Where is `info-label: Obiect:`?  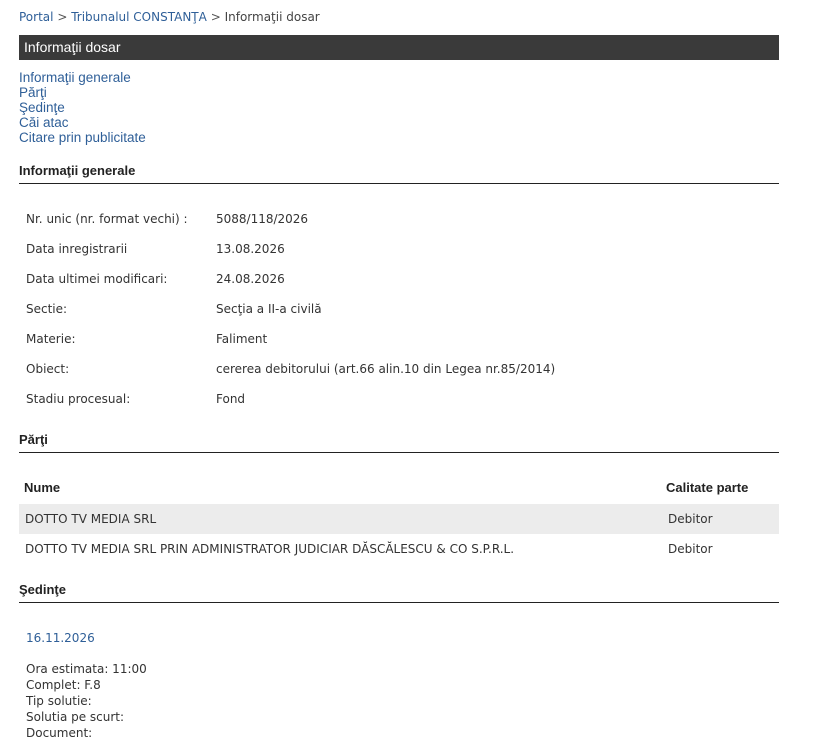
info-label: Obiect: is located at coordinates (48, 369).